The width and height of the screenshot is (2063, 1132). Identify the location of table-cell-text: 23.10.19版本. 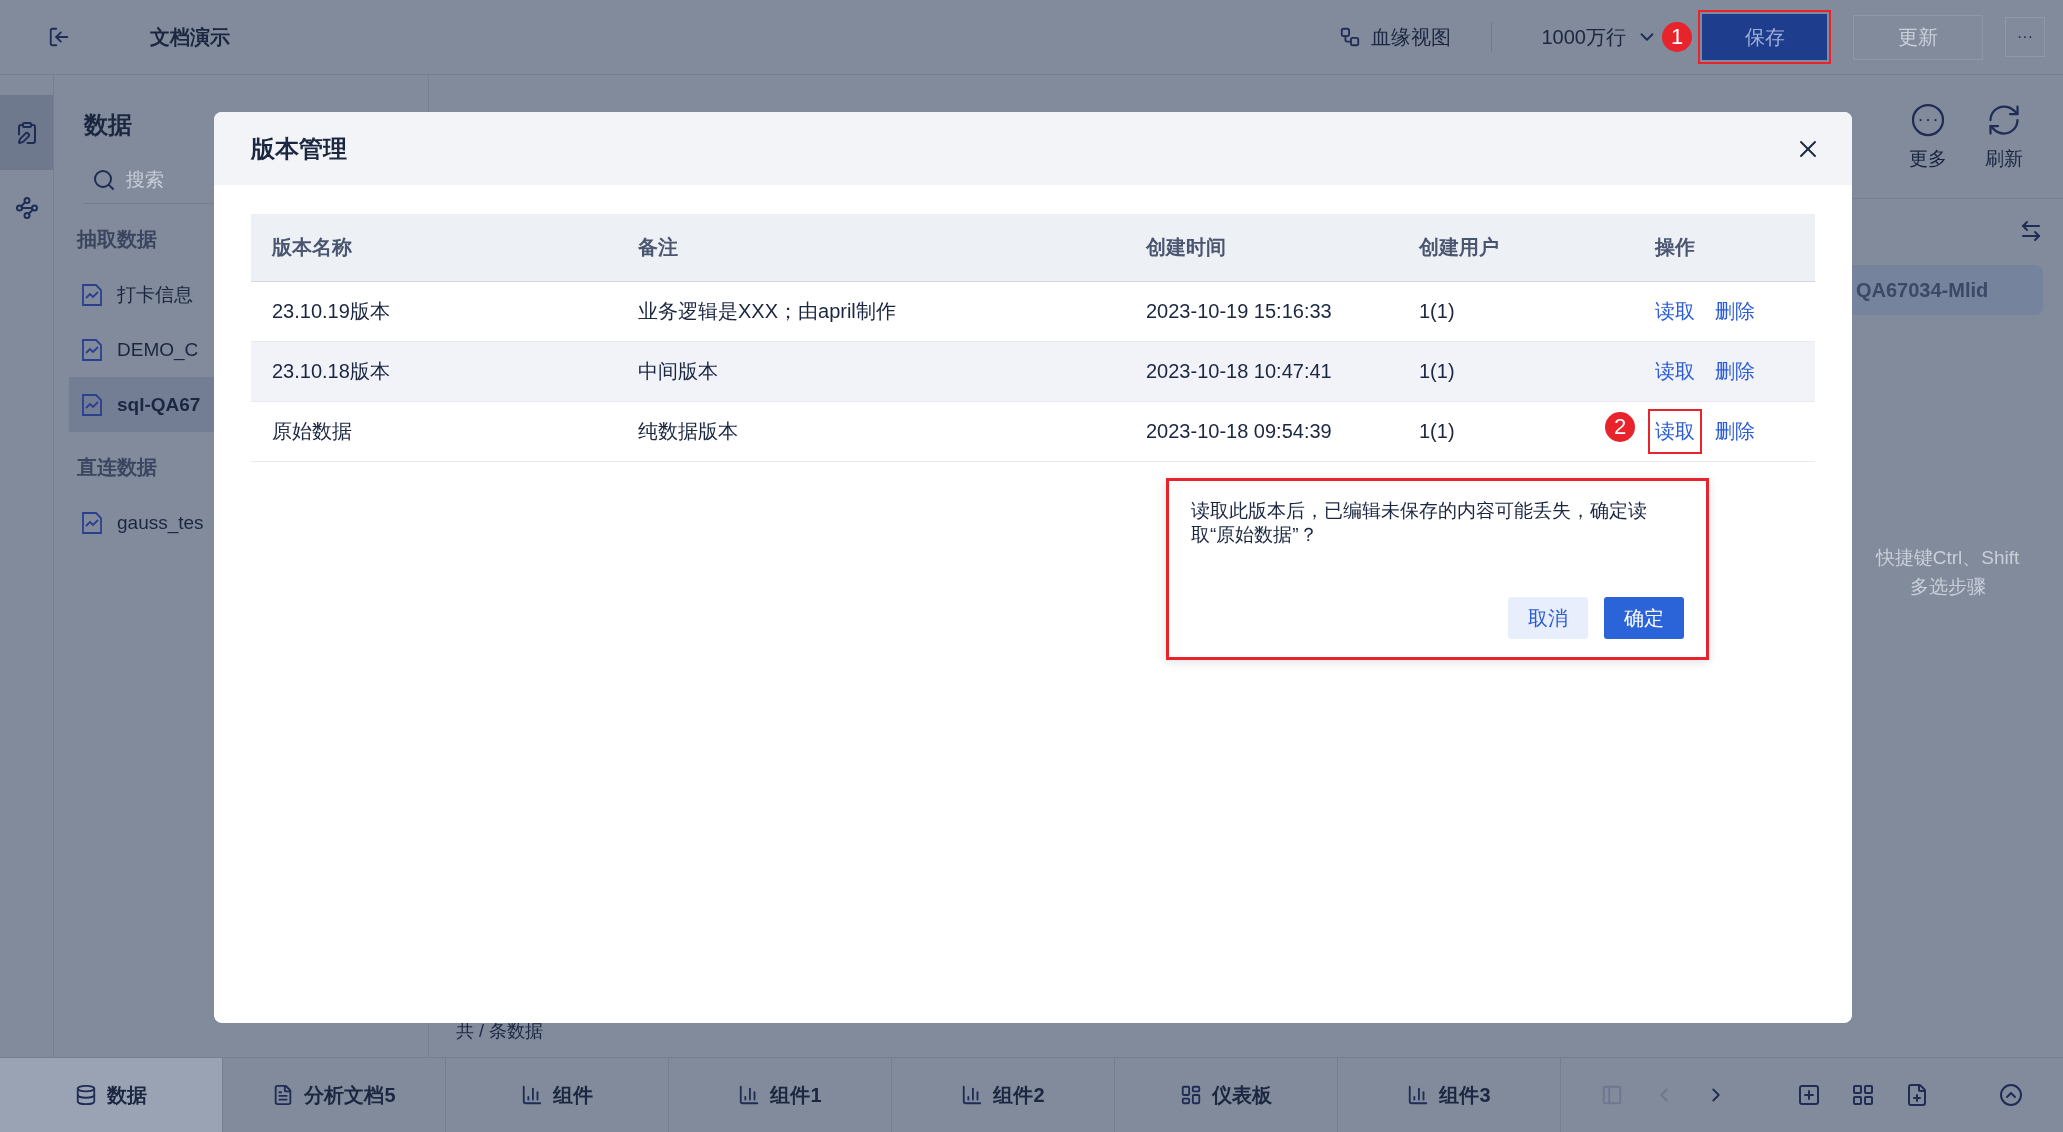
(331, 311).